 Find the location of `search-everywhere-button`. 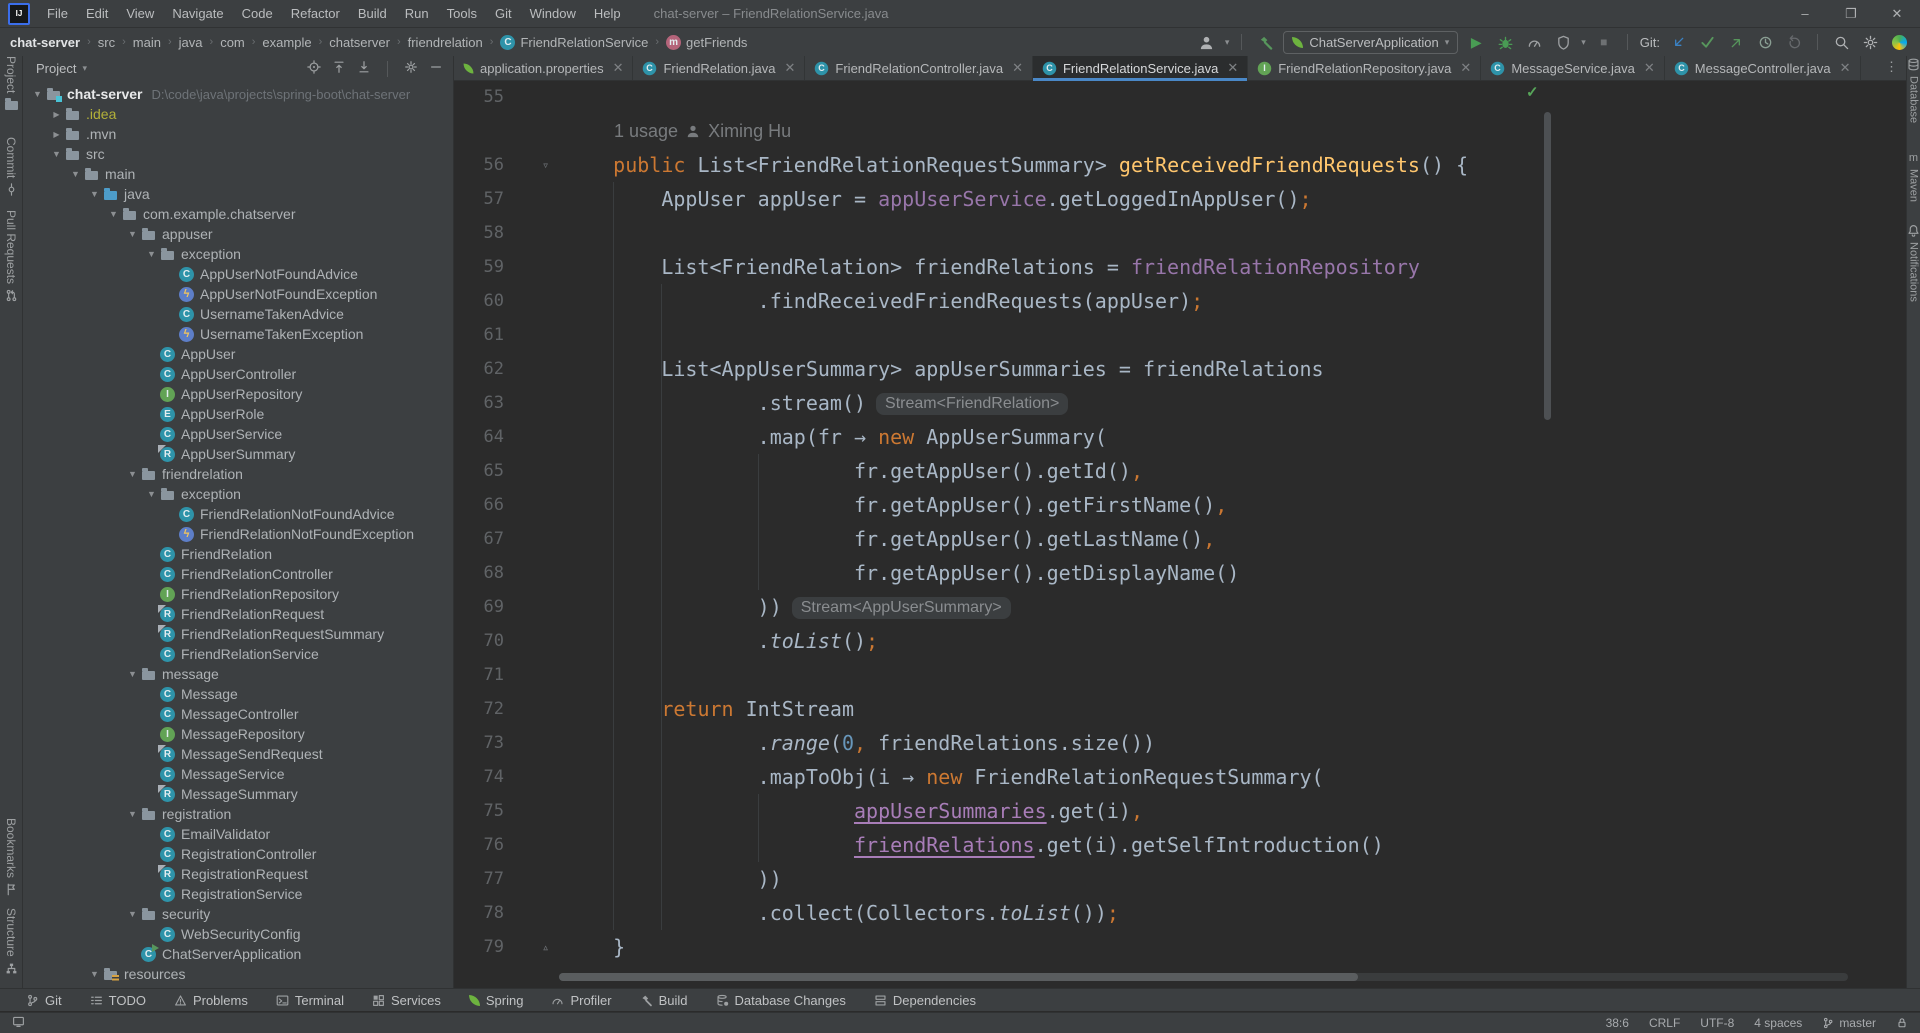

search-everywhere-button is located at coordinates (1841, 42).